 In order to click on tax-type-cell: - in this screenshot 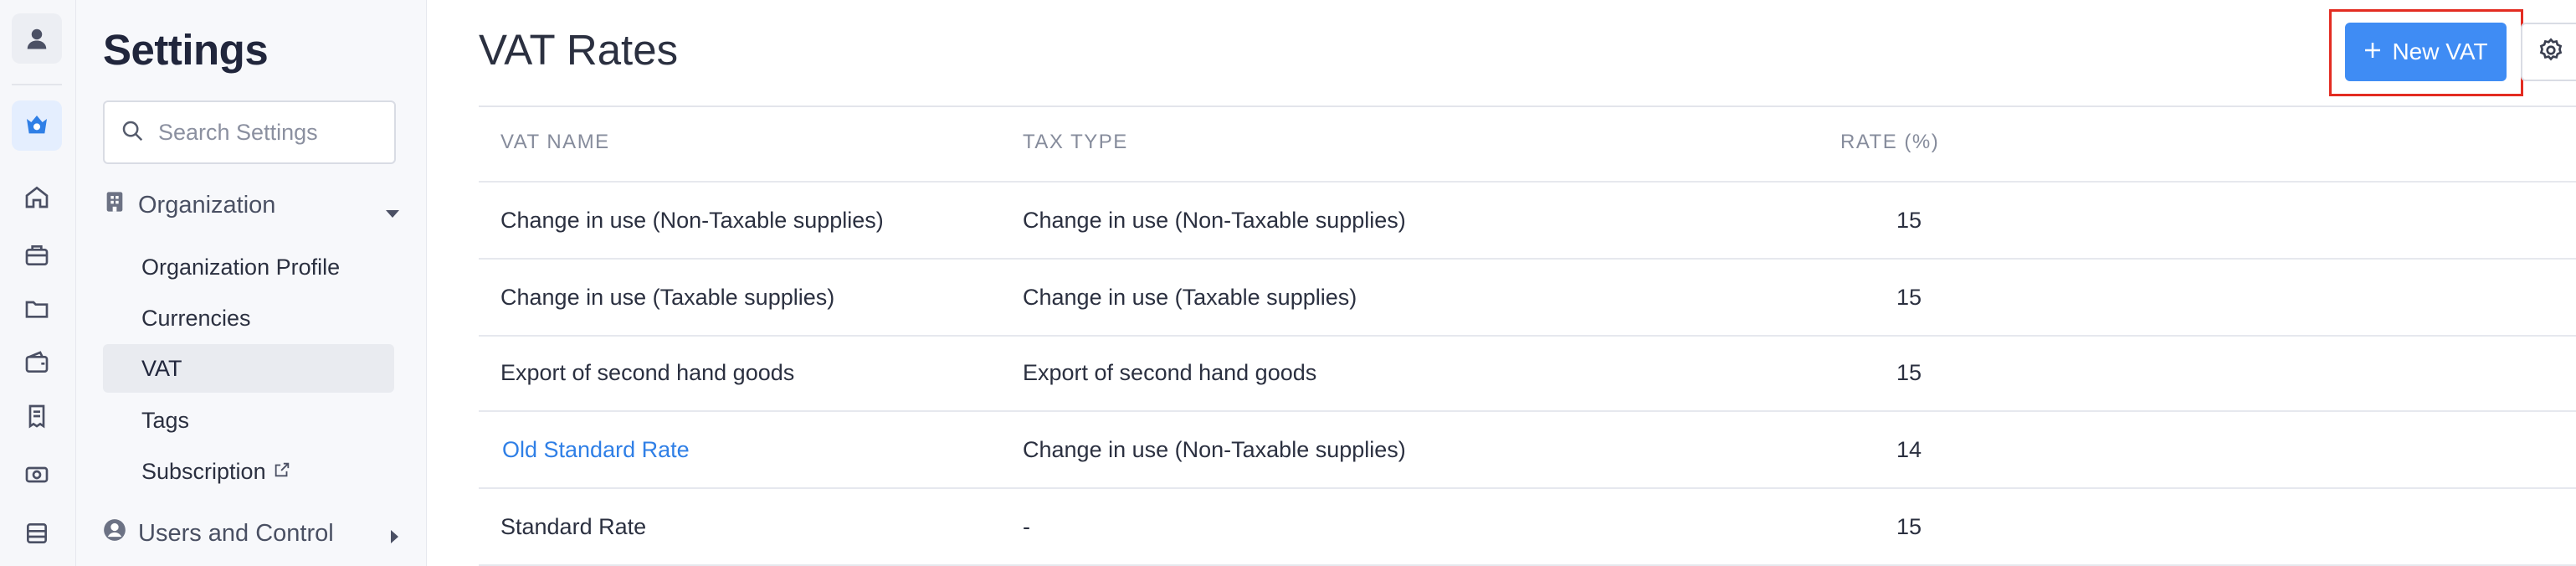, I will do `click(1026, 526)`.